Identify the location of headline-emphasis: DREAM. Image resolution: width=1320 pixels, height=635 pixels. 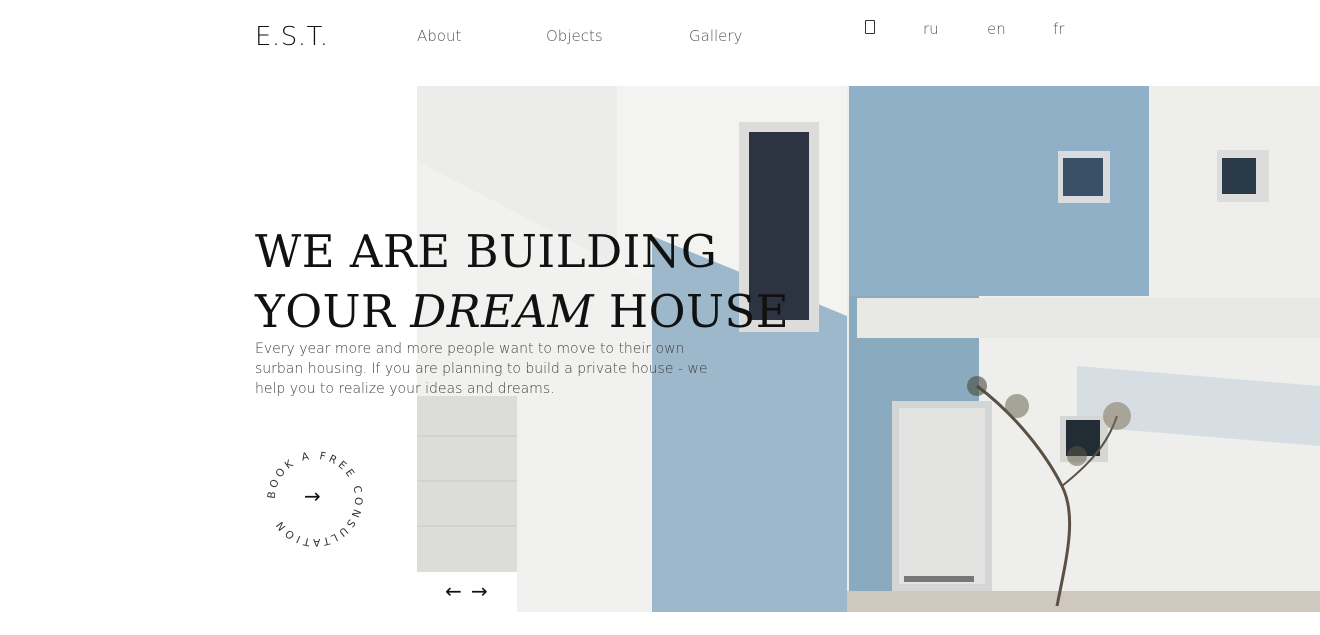
(502, 311).